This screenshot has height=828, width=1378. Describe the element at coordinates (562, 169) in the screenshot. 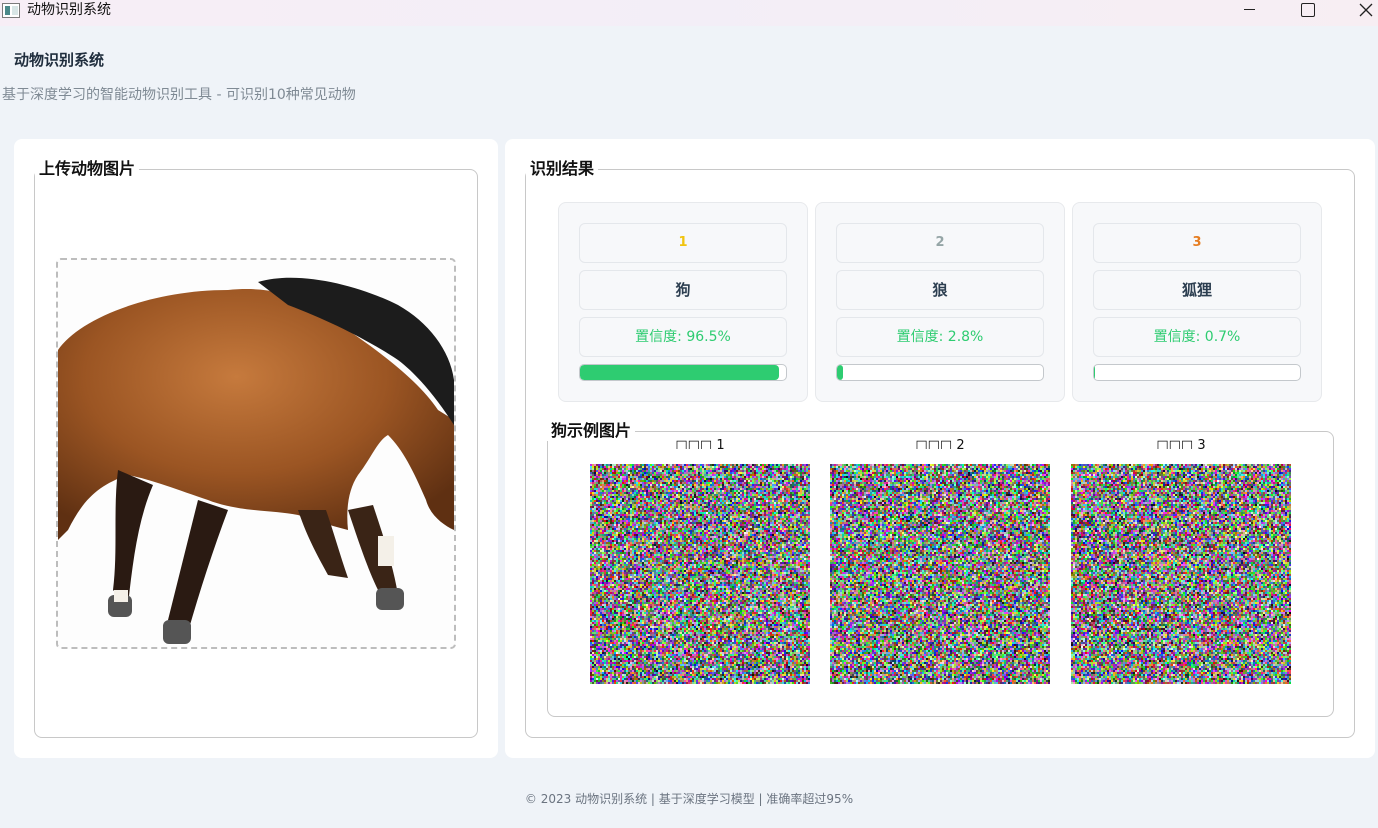

I see `results-group-title: 识别结果` at that location.